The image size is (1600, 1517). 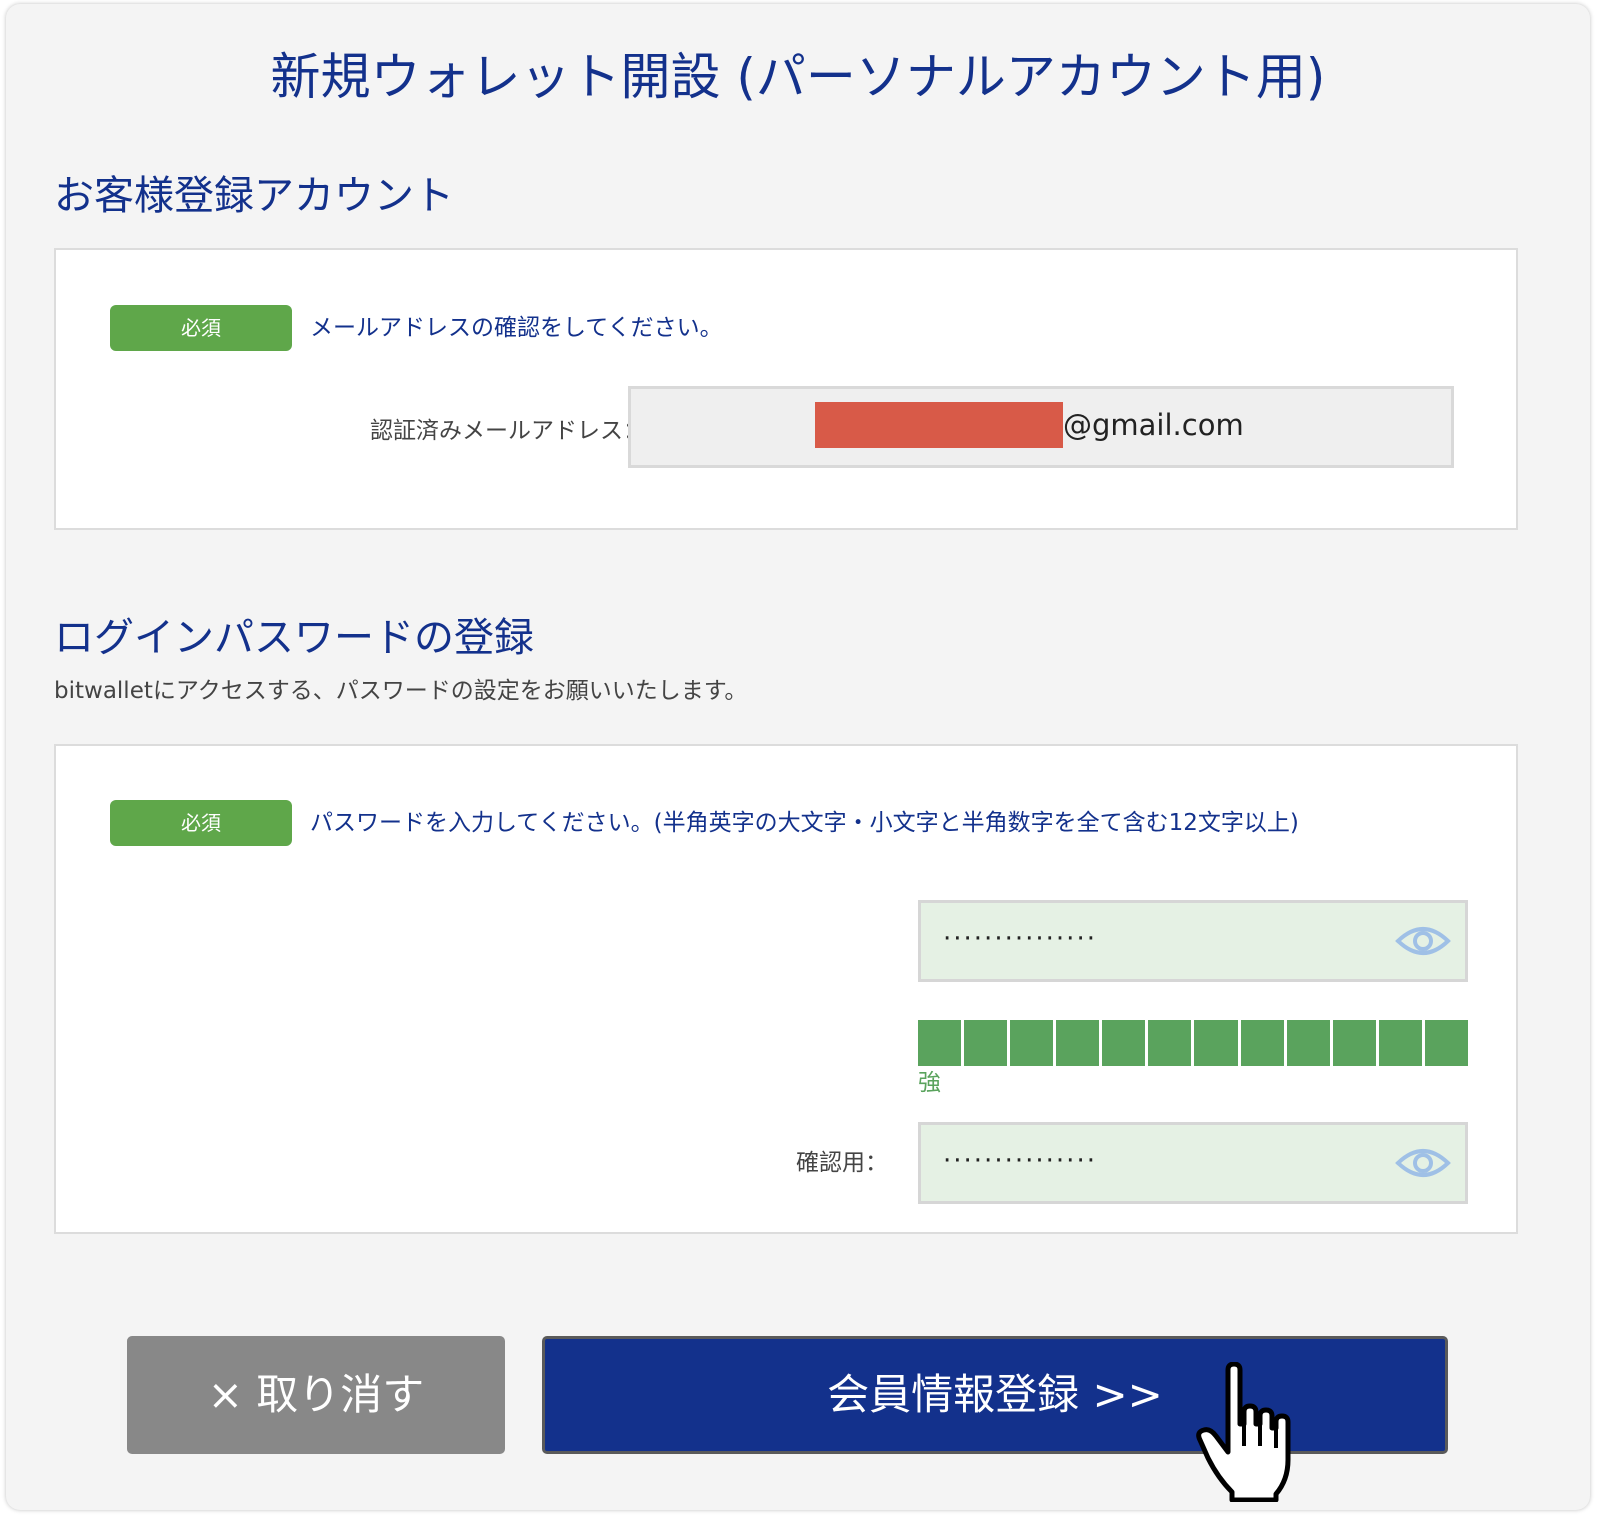 I want to click on verified-email-label: 認証済みメールアドレス：, so click(x=508, y=431).